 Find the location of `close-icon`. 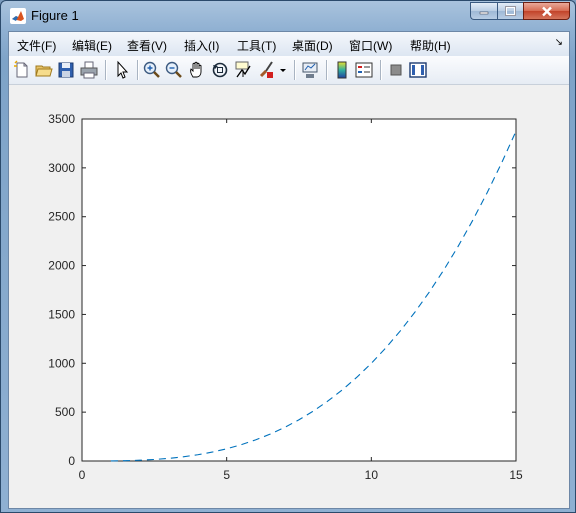

close-icon is located at coordinates (546, 11).